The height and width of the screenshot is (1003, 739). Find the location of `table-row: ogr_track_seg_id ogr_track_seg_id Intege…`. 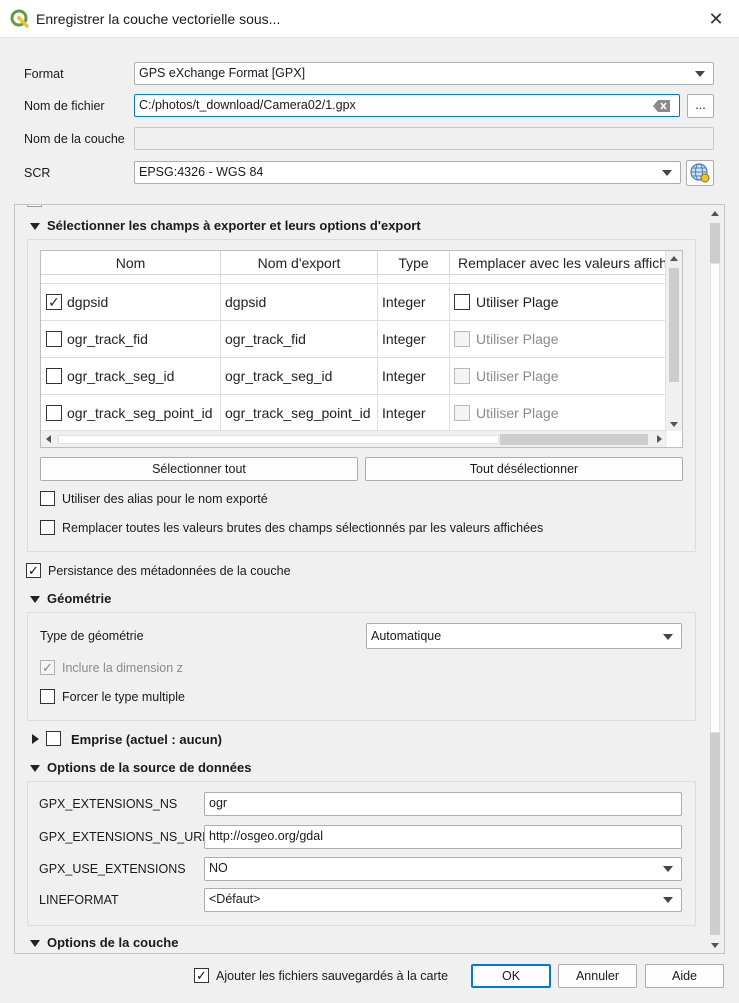

table-row: ogr_track_seg_id ogr_track_seg_id Intege… is located at coordinates (354, 376).